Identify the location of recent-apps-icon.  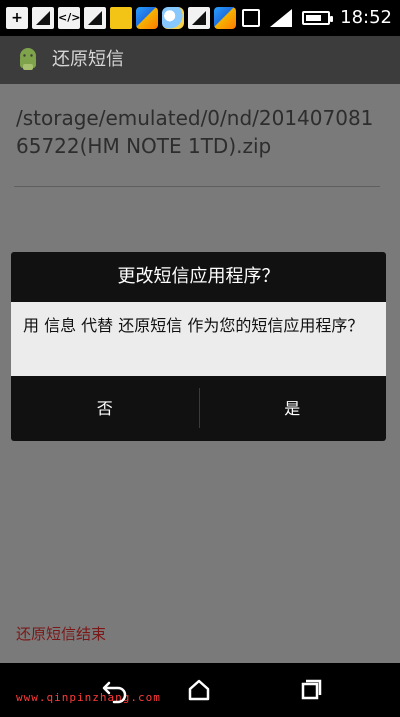
(310, 690).